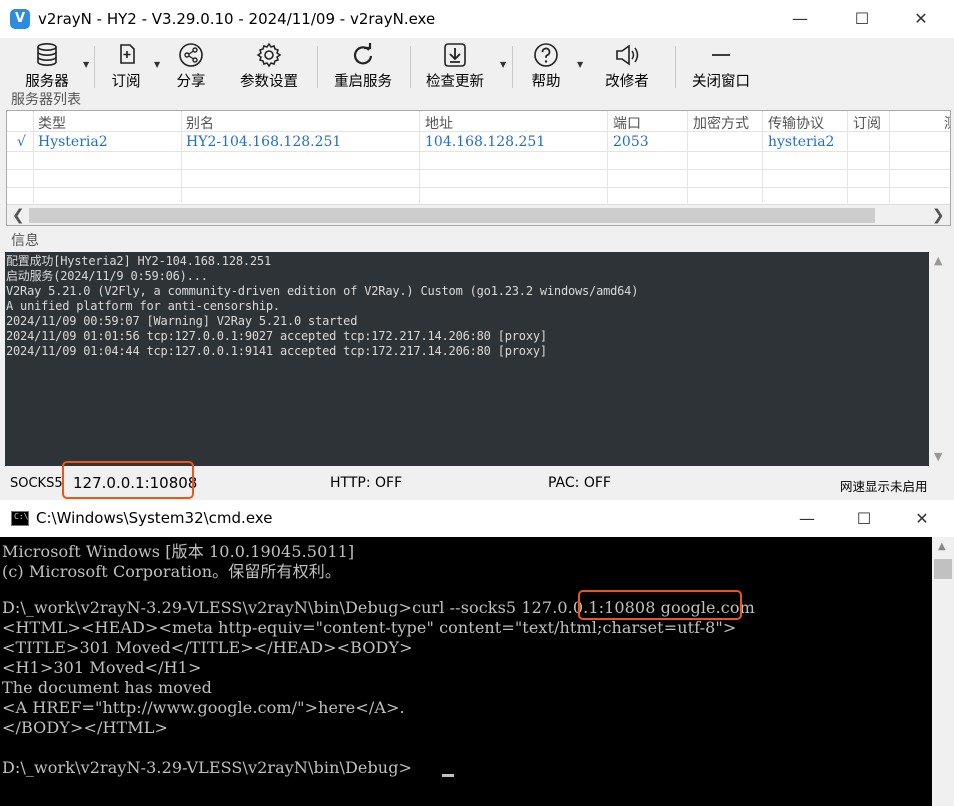 The image size is (954, 806). Describe the element at coordinates (448, 775) in the screenshot. I see `text-cursor` at that location.